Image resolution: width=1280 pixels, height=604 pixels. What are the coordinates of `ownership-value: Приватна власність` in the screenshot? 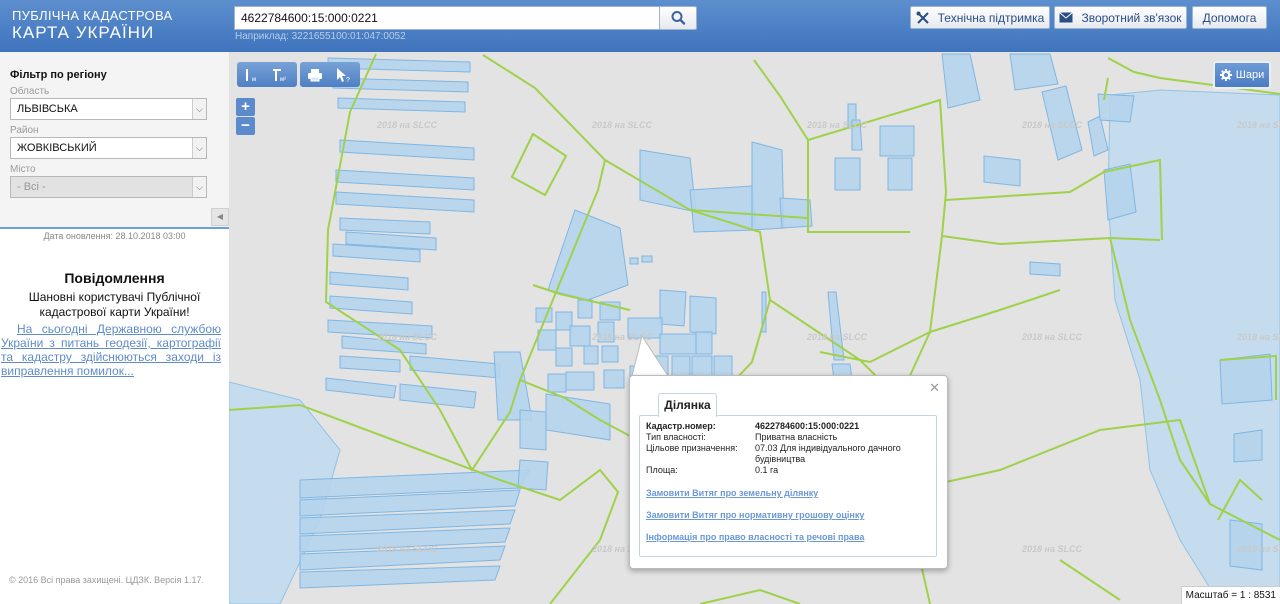 It's located at (796, 437).